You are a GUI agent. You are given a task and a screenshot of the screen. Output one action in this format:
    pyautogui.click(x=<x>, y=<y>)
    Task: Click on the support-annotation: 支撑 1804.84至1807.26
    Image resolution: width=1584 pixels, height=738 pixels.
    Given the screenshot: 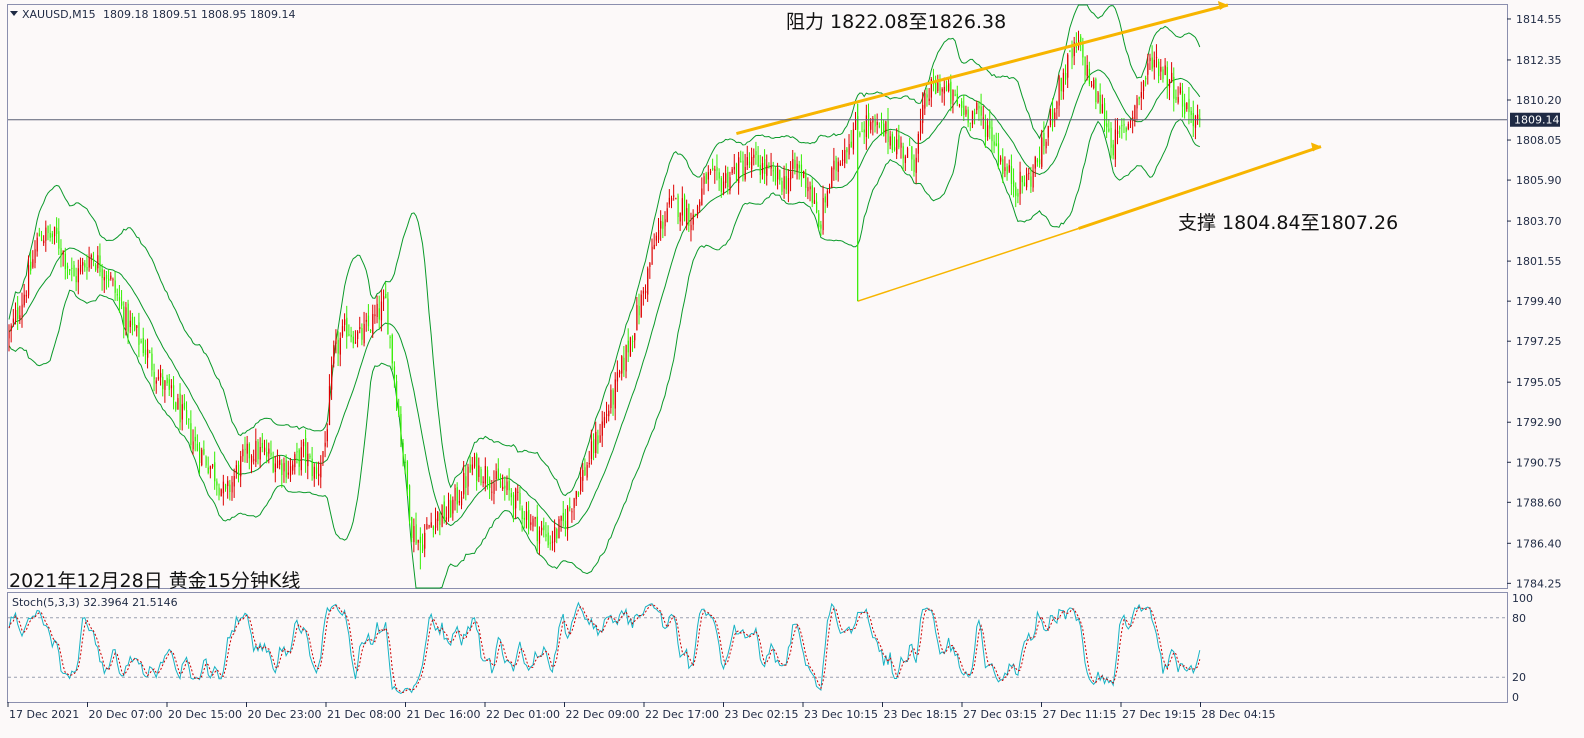 What is the action you would take?
    pyautogui.click(x=1288, y=223)
    